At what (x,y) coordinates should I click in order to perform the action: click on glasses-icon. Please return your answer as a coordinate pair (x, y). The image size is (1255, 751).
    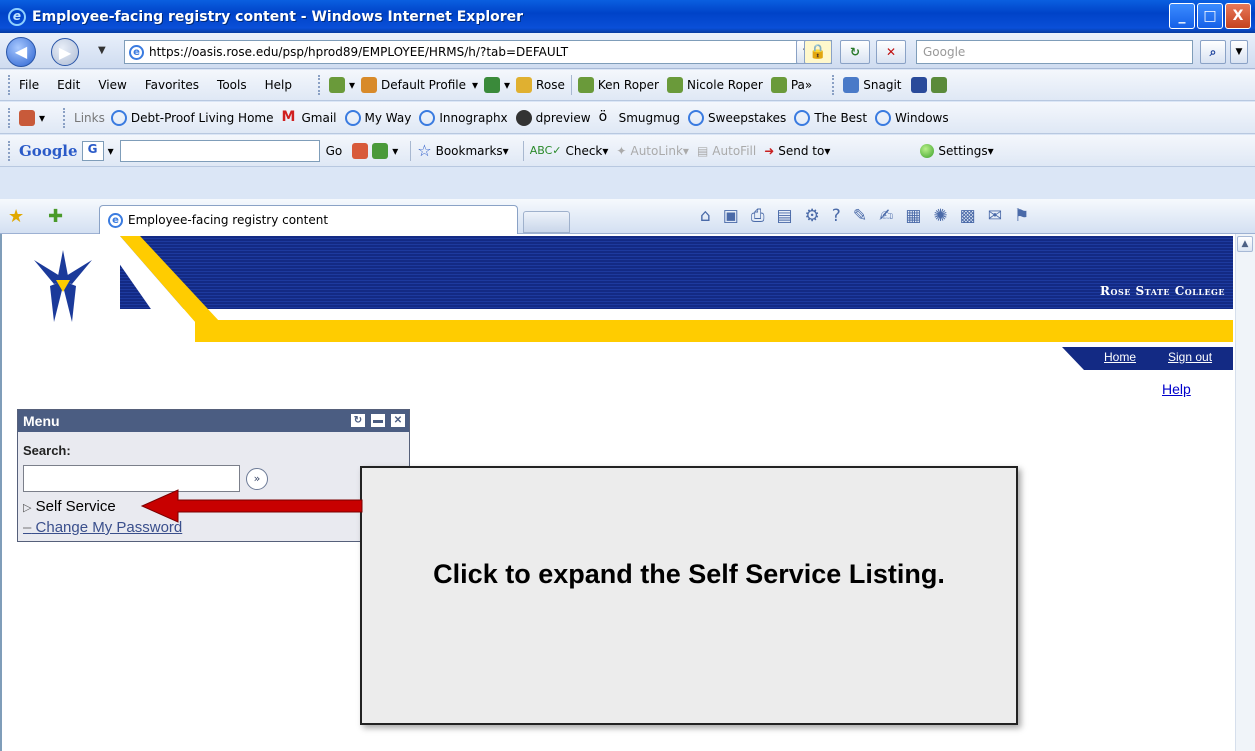
    Looking at the image, I should click on (492, 85).